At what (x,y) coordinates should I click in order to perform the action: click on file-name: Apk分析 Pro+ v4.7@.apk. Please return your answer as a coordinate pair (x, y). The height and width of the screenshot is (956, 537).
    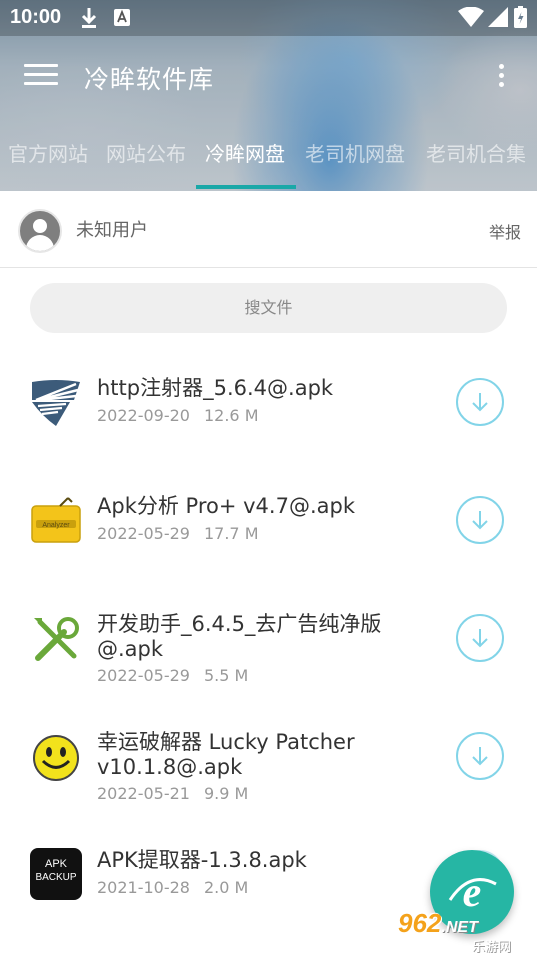
    Looking at the image, I should click on (226, 506).